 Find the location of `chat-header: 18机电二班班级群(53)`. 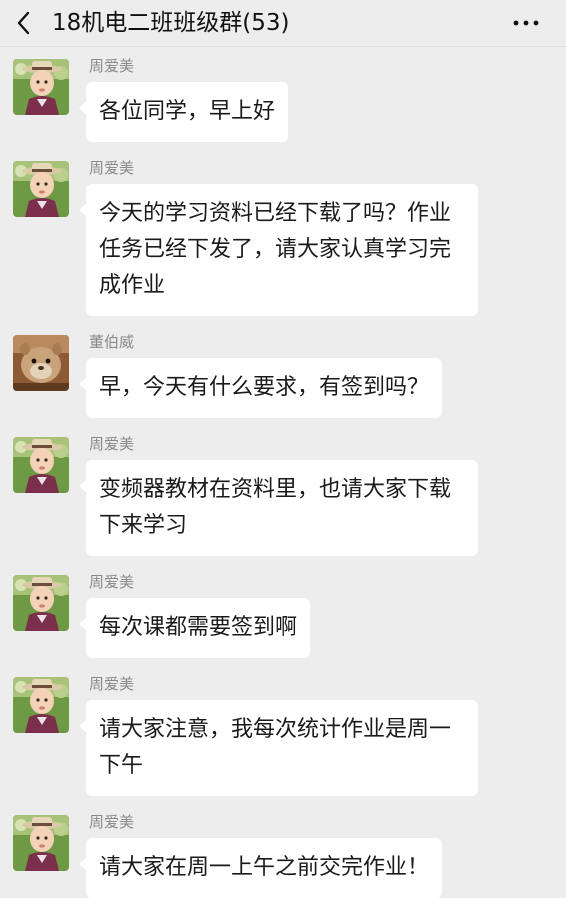

chat-header: 18机电二班班级群(53) is located at coordinates (283, 23).